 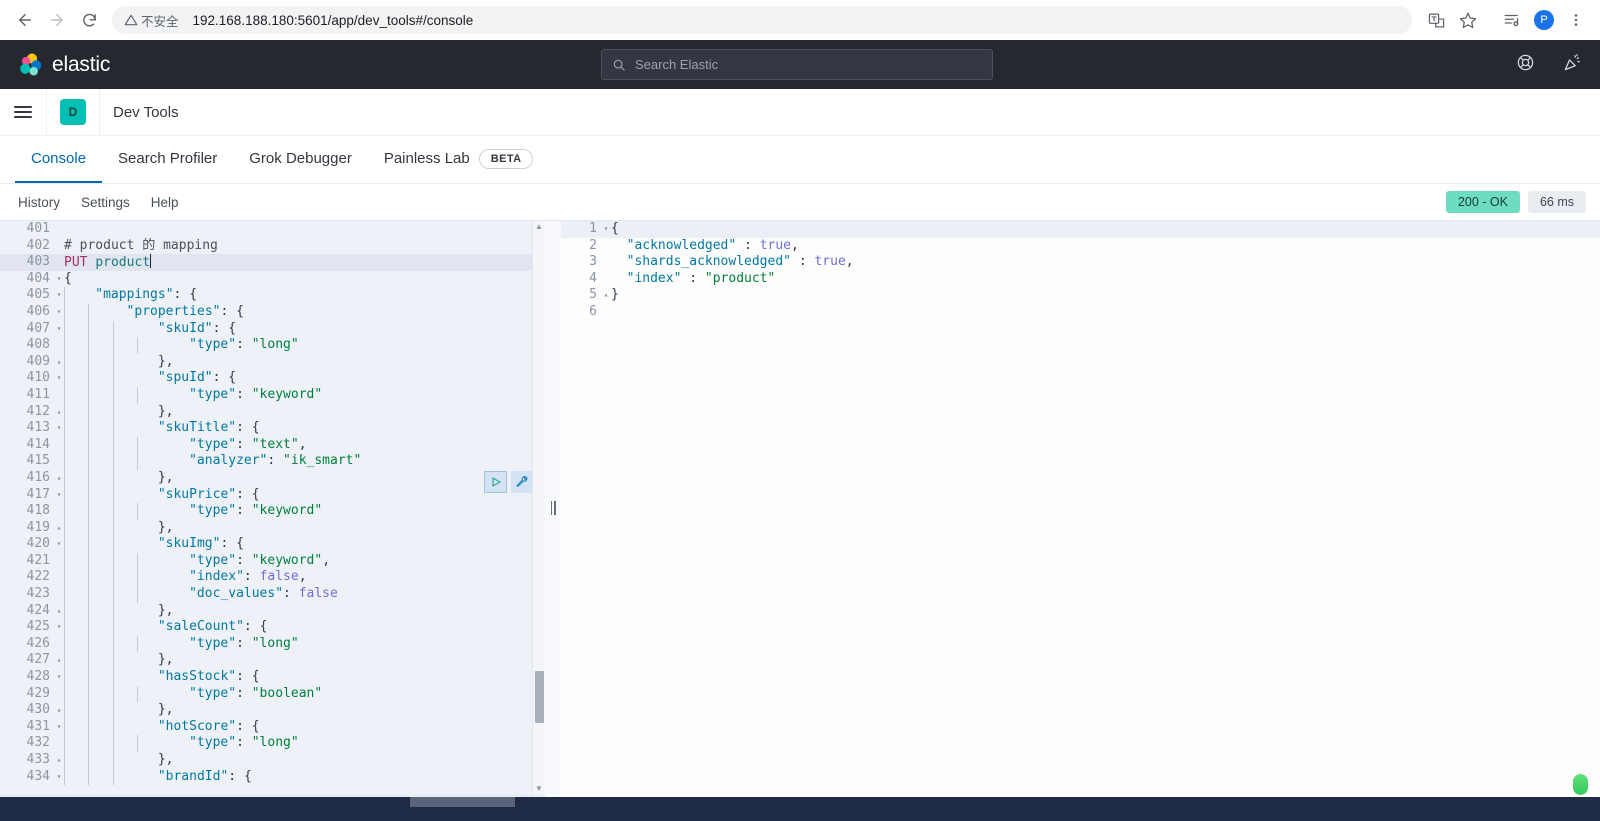 I want to click on code-line: 410 ▾ "spuId": {, so click(x=272, y=378).